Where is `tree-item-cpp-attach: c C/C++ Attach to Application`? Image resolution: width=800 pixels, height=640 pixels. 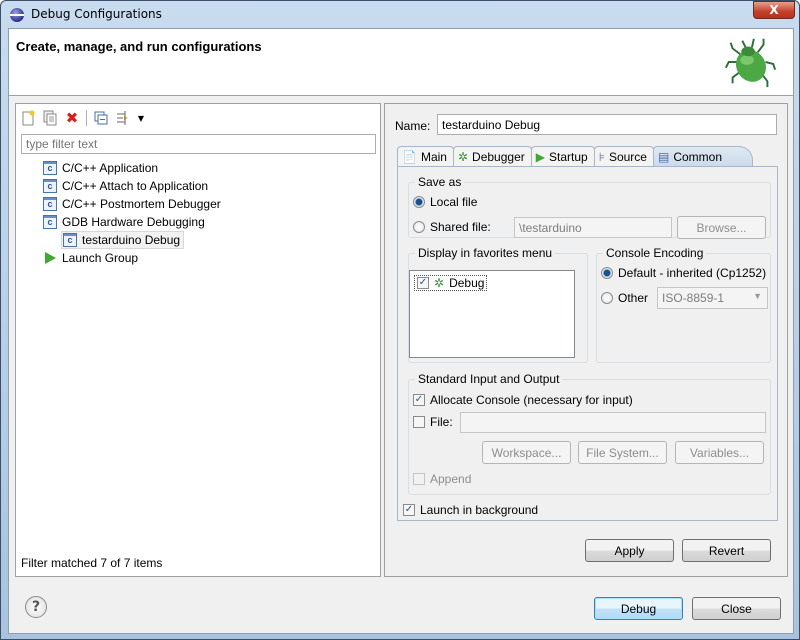 tree-item-cpp-attach: c C/C++ Attach to Application is located at coordinates (125, 186).